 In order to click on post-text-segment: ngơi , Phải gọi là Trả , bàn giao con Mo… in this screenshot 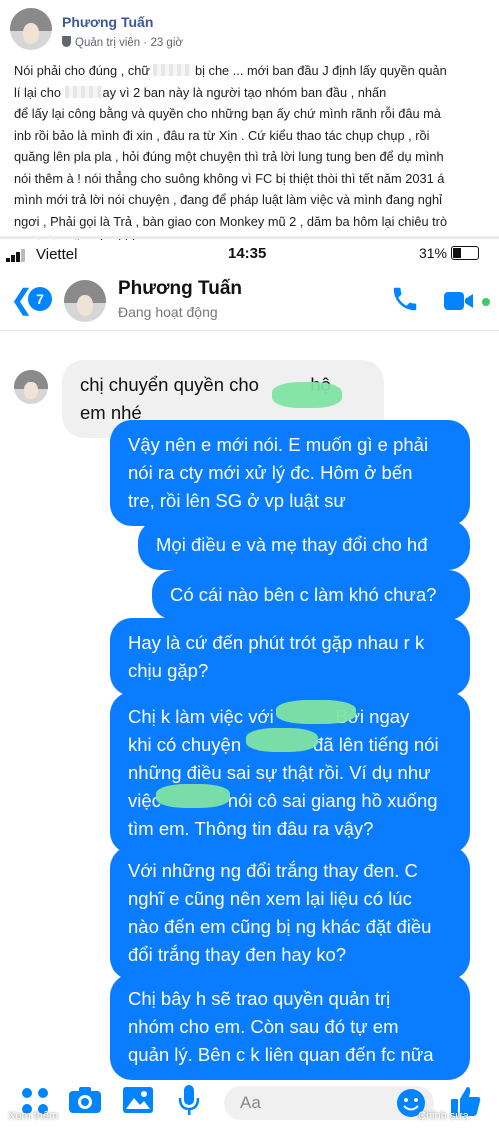, I will do `click(231, 221)`.